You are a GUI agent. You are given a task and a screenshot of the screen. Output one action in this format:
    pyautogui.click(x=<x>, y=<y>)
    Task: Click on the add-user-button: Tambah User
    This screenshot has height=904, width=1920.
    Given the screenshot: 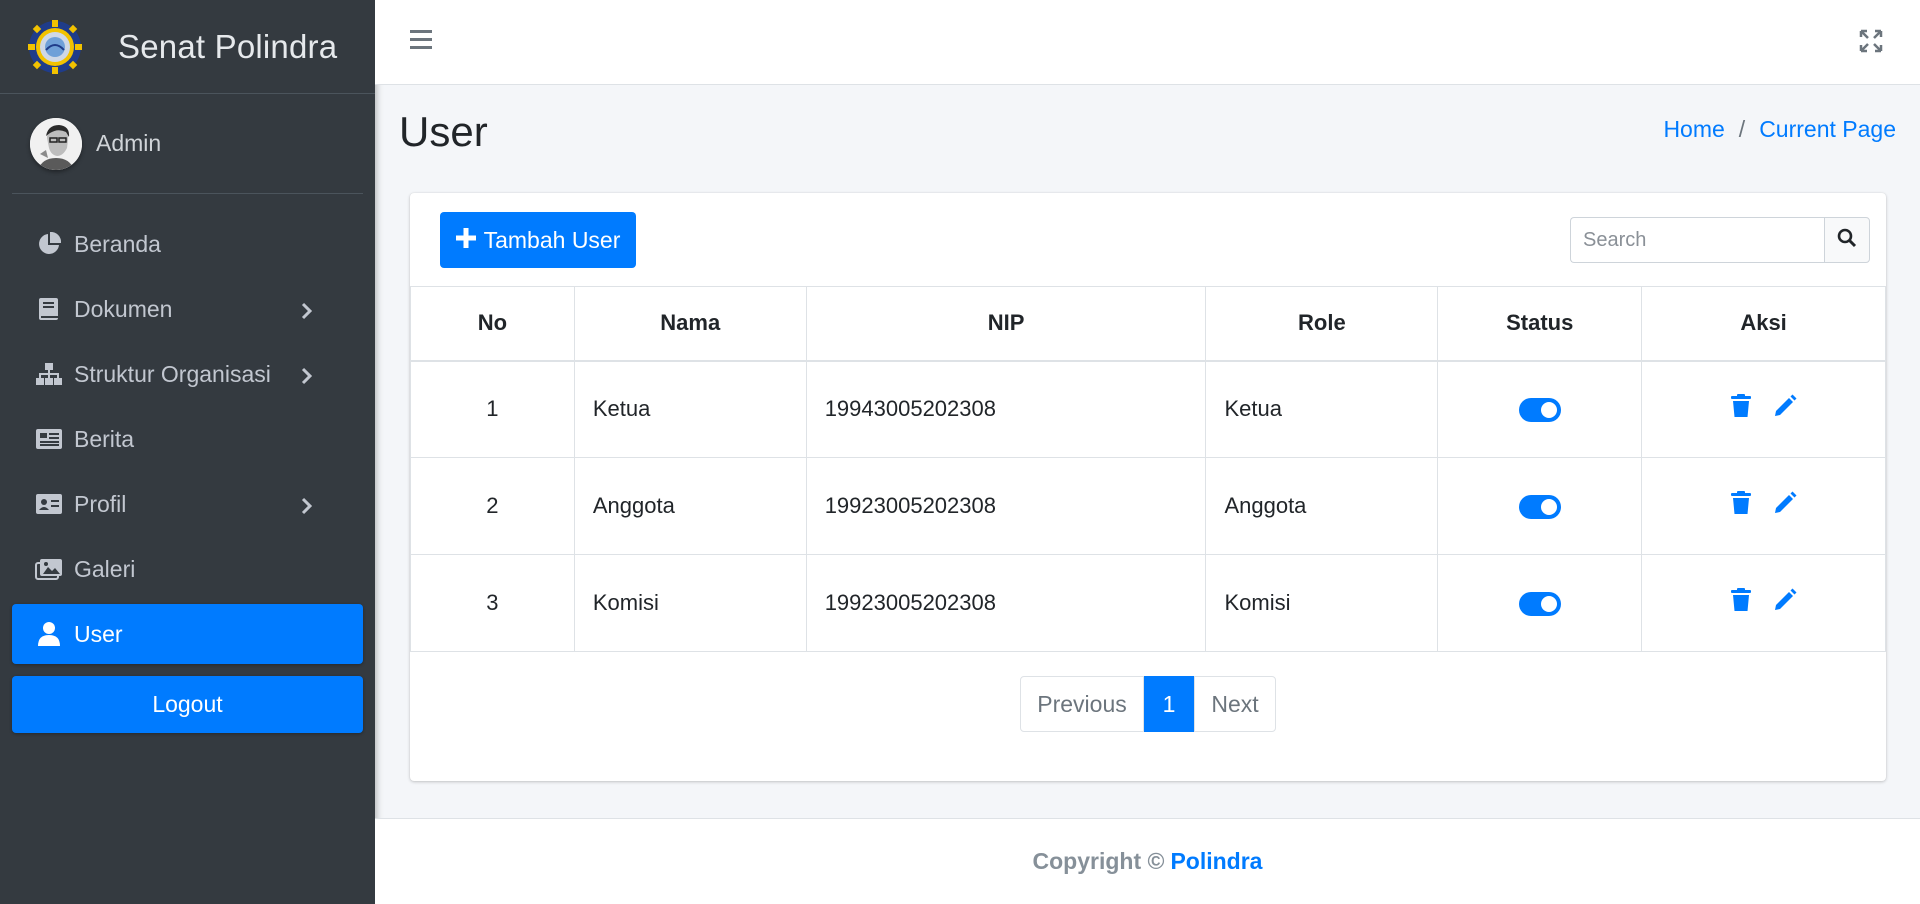 What is the action you would take?
    pyautogui.click(x=538, y=240)
    